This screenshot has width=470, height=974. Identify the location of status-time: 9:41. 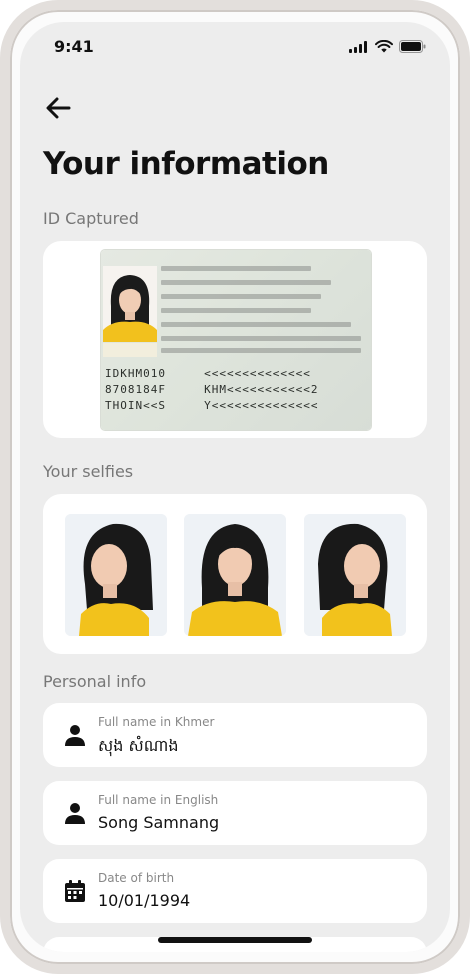
(74, 46).